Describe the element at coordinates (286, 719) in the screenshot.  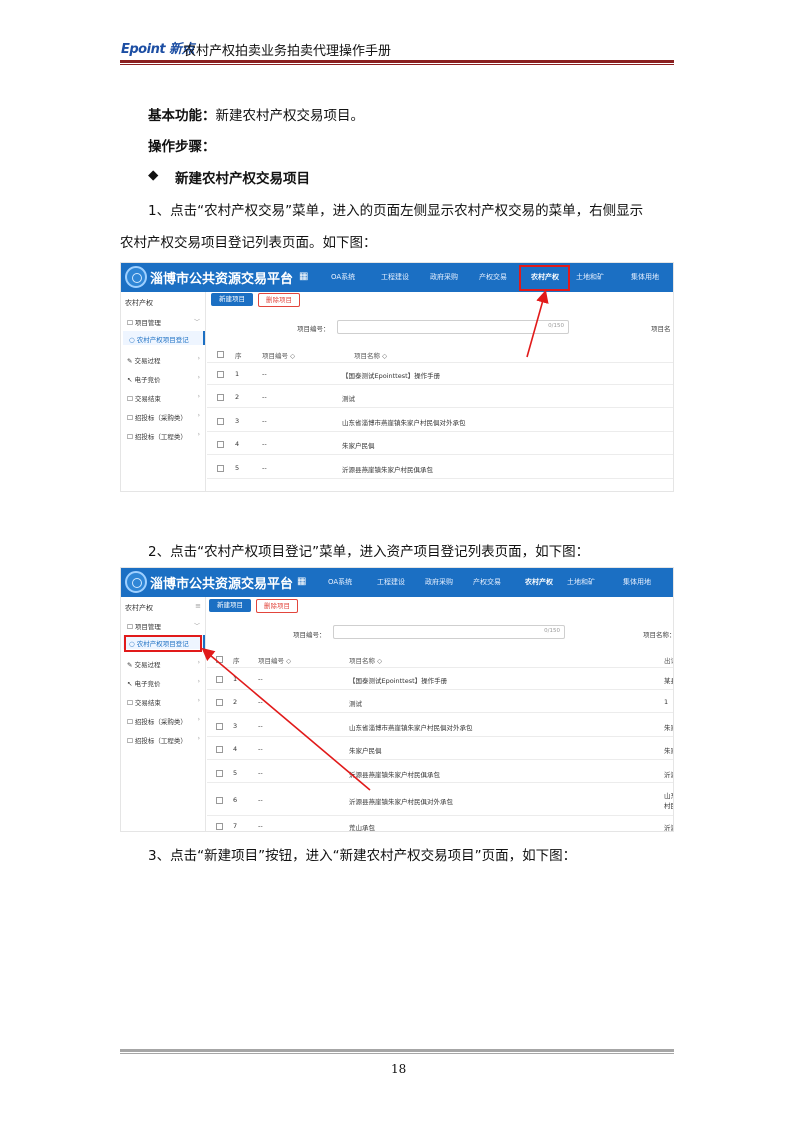
I see `arrow-to-registration` at that location.